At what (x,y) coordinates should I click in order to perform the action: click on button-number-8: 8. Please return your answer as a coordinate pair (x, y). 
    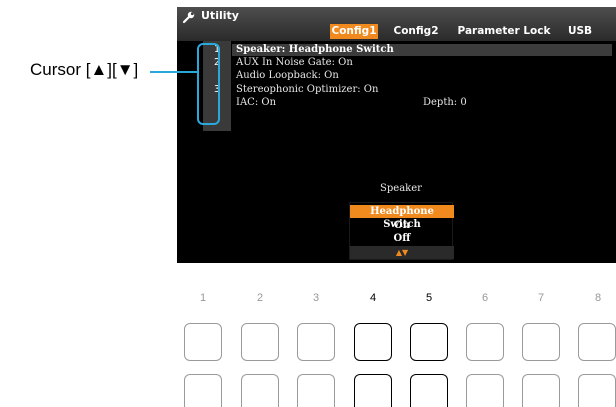
    Looking at the image, I should click on (598, 298).